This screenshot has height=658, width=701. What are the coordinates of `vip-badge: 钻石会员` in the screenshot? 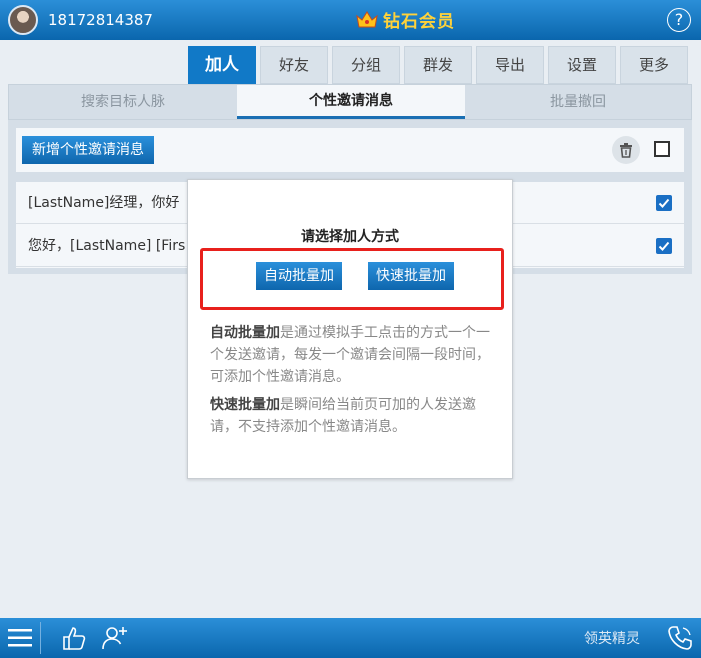 It's located at (405, 19).